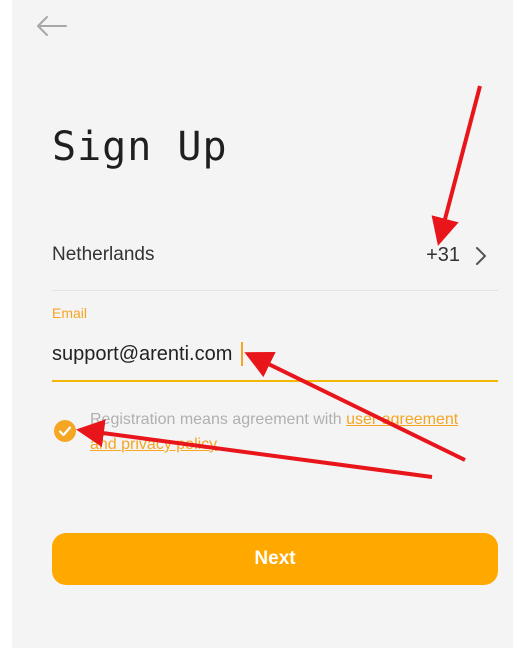 The image size is (524, 655). I want to click on dial-code: +31, so click(443, 255).